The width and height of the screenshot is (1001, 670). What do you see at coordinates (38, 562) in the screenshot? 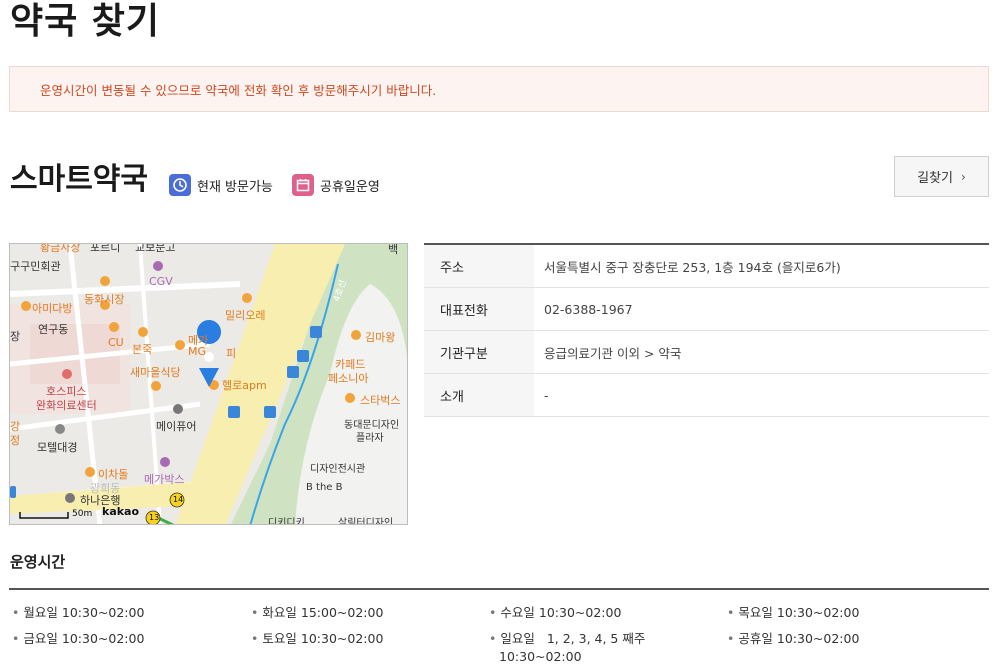
I see `hours-title: 운영시간` at bounding box center [38, 562].